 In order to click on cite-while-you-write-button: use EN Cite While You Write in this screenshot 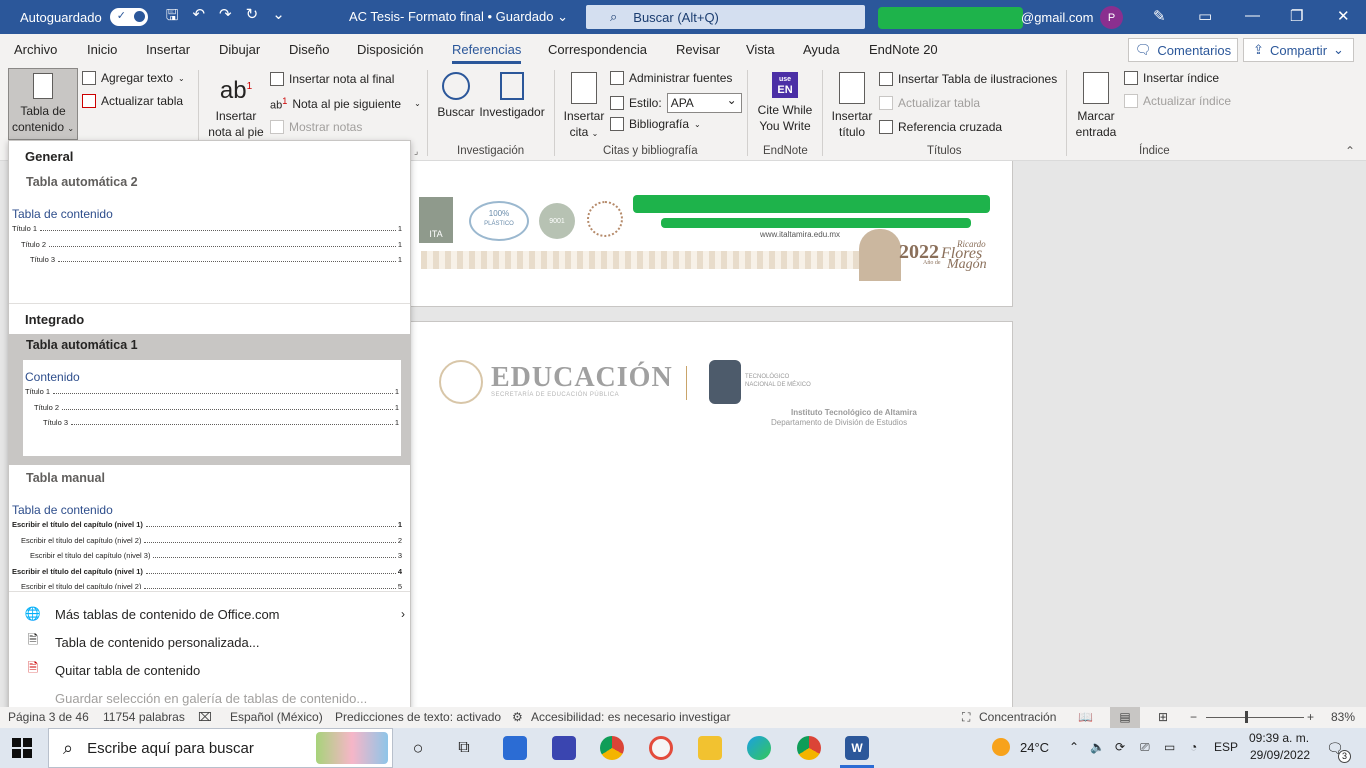, I will do `click(785, 103)`.